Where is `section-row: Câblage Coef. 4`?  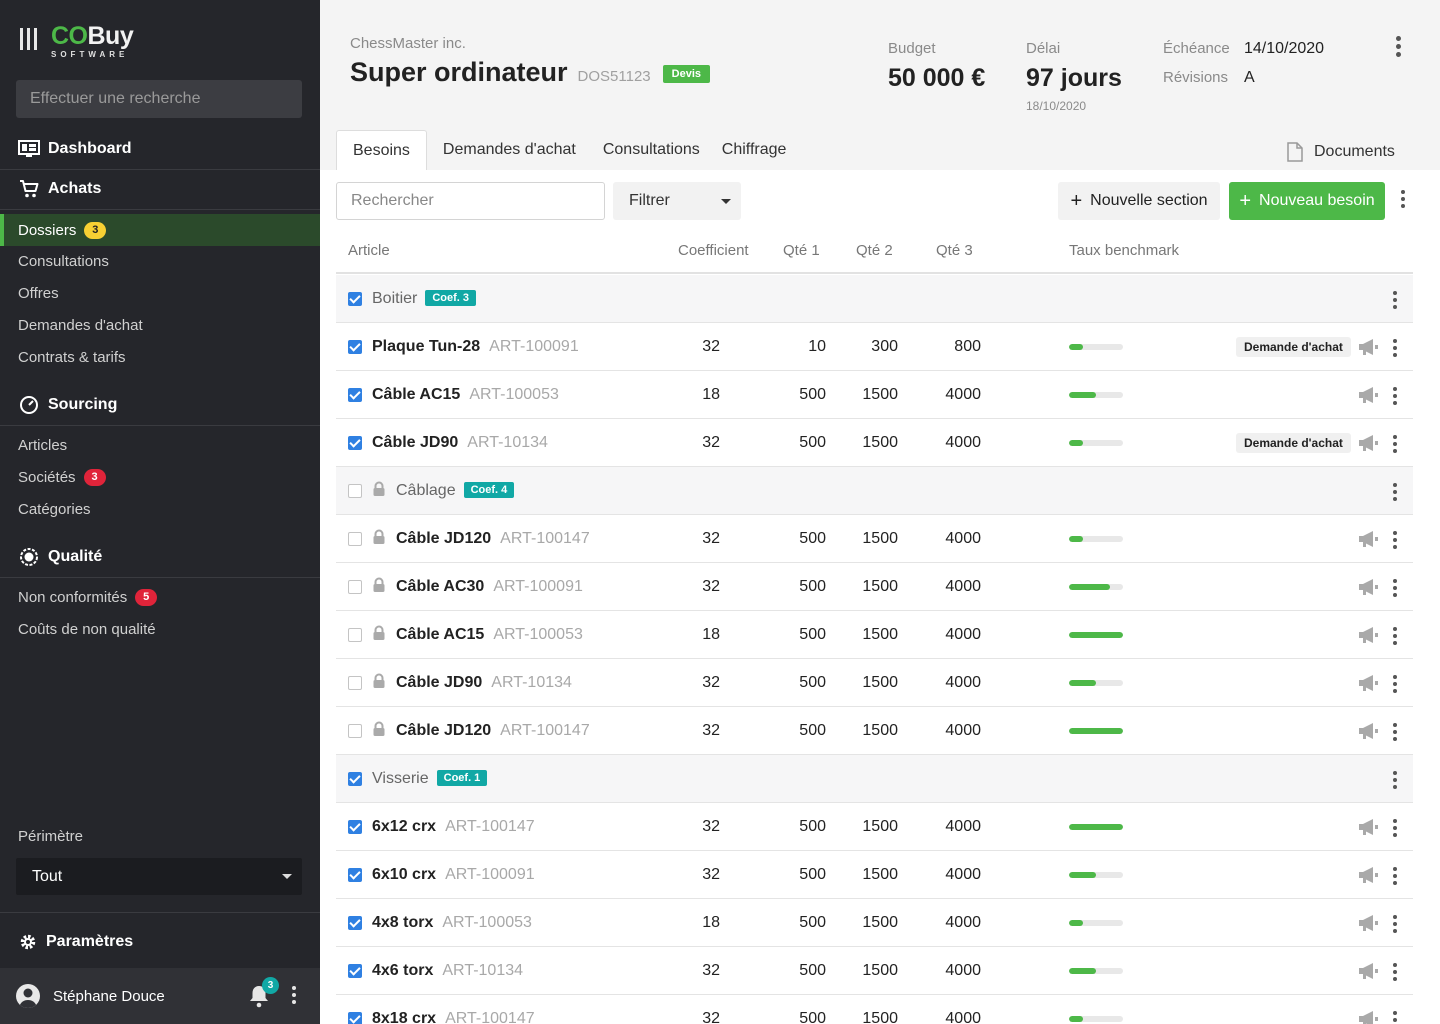
section-row: Câblage Coef. 4 is located at coordinates (874, 491).